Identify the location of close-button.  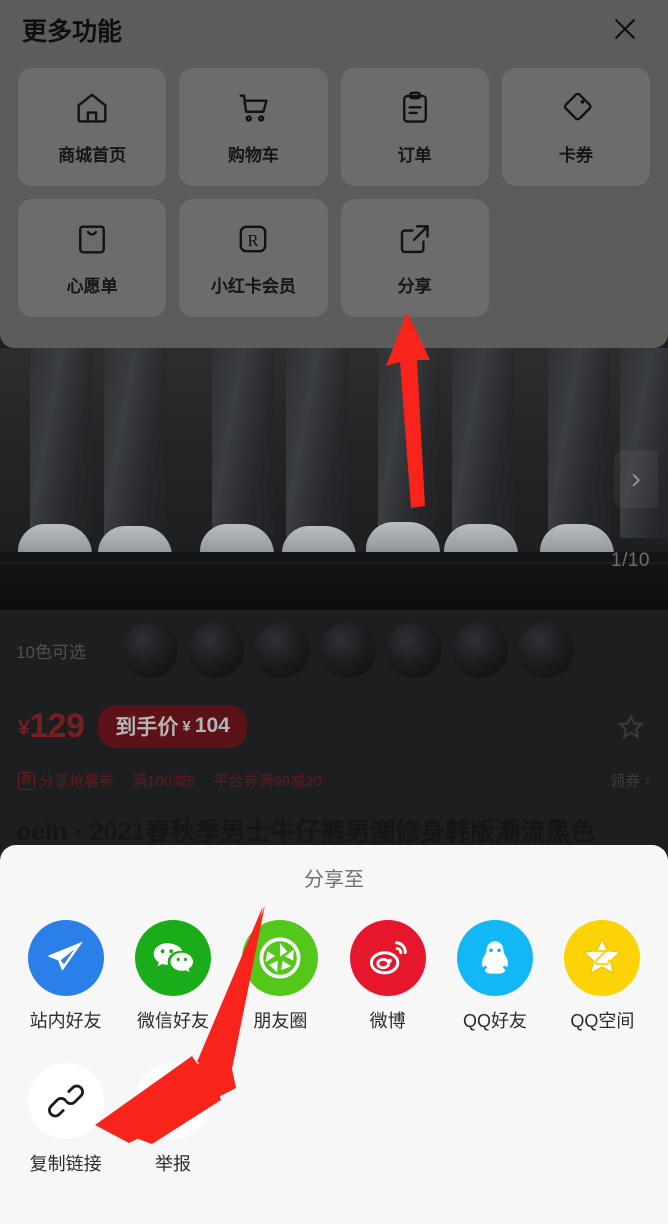
(625, 29).